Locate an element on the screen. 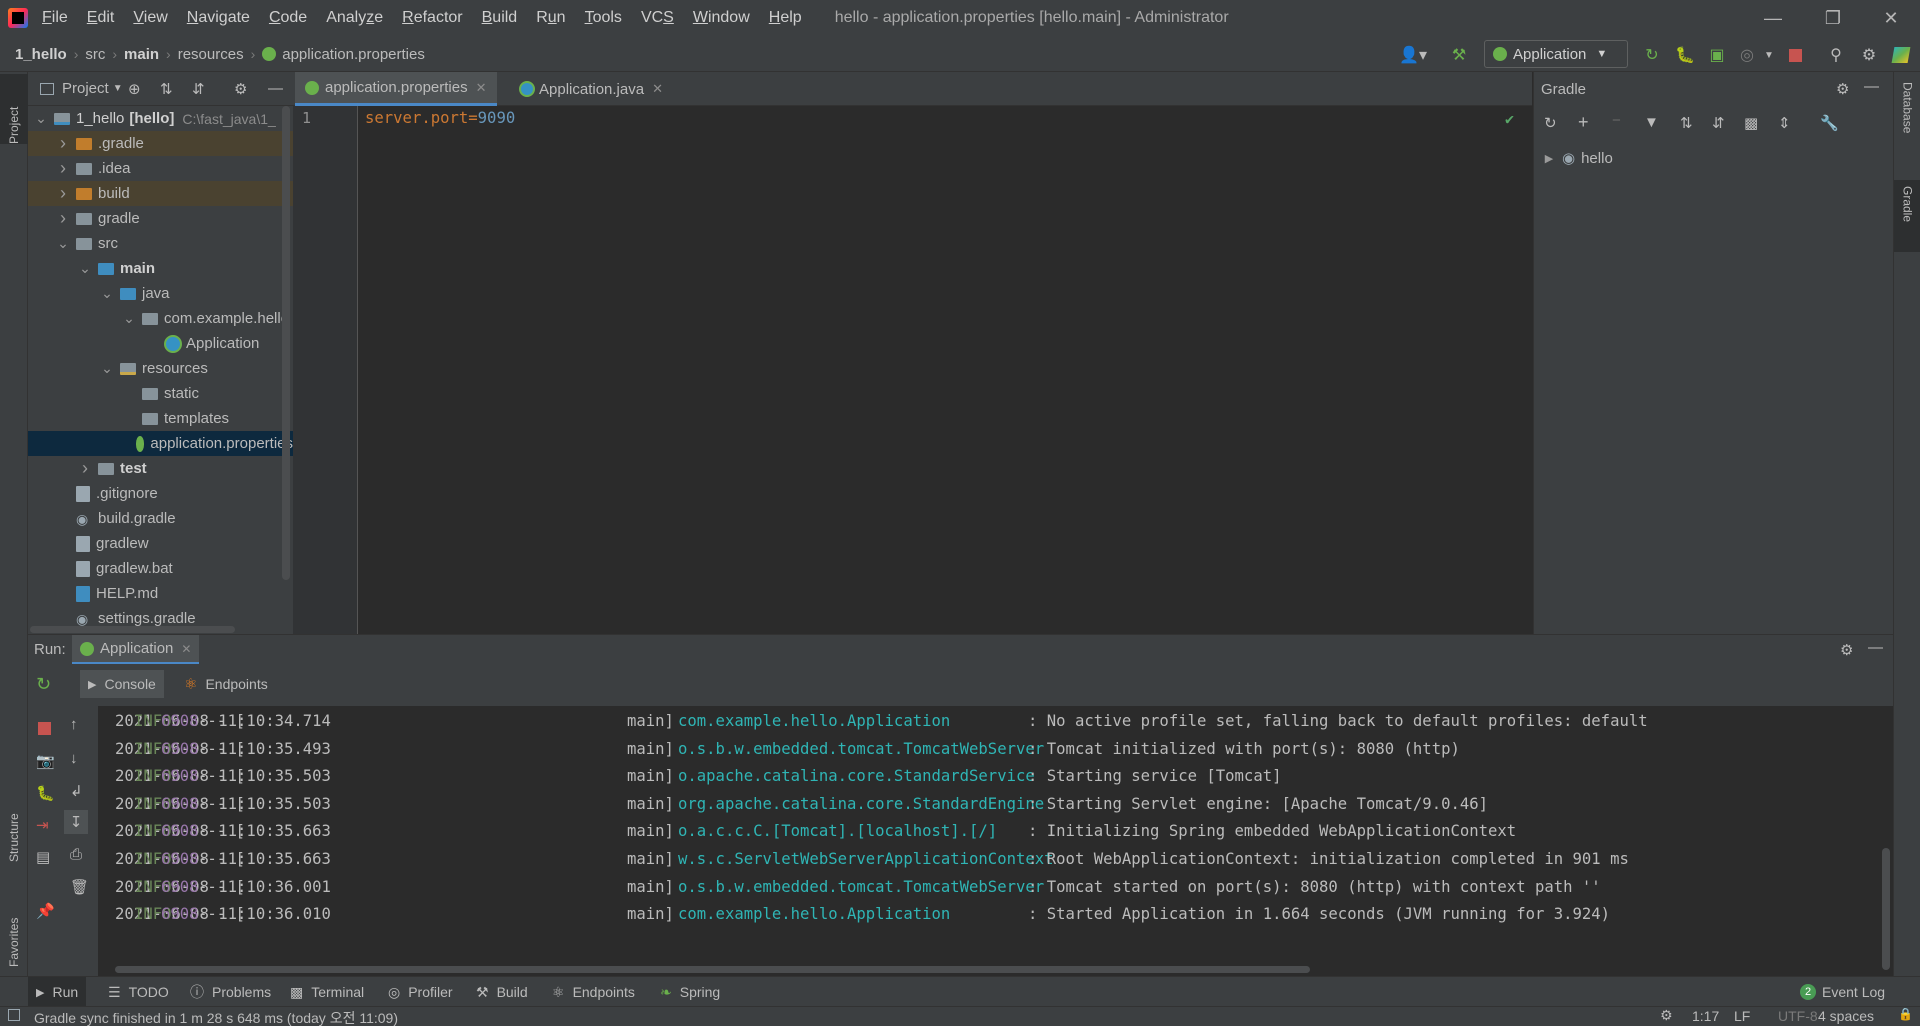 This screenshot has height=1026, width=1920. layout-icon: ▤ is located at coordinates (43, 857).